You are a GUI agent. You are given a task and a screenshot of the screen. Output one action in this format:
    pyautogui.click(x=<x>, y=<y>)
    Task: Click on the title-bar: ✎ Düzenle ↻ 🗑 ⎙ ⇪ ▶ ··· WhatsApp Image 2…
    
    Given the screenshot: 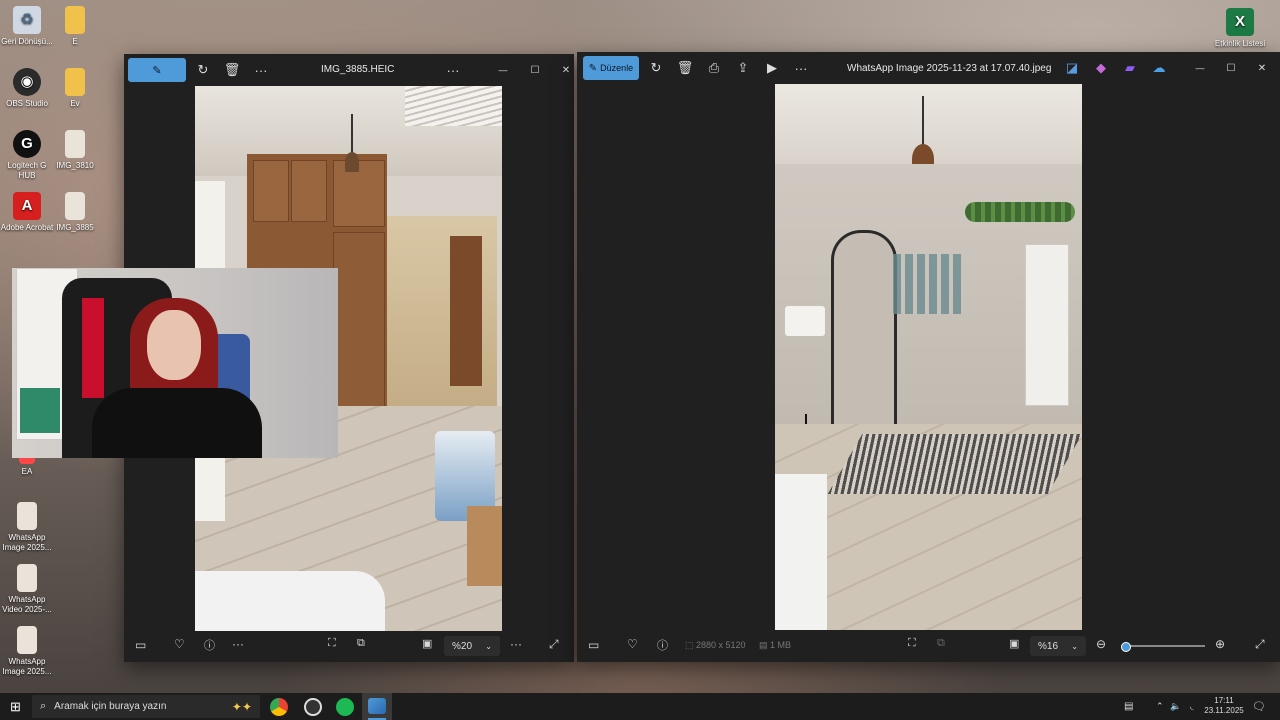 What is the action you would take?
    pyautogui.click(x=928, y=68)
    